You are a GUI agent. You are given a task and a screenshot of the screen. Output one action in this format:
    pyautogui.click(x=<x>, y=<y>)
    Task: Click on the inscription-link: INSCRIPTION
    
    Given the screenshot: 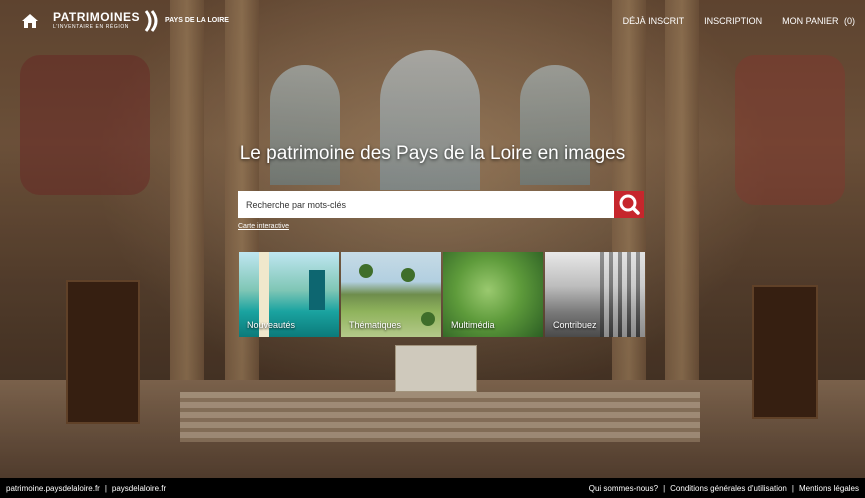 What is the action you would take?
    pyautogui.click(x=733, y=21)
    